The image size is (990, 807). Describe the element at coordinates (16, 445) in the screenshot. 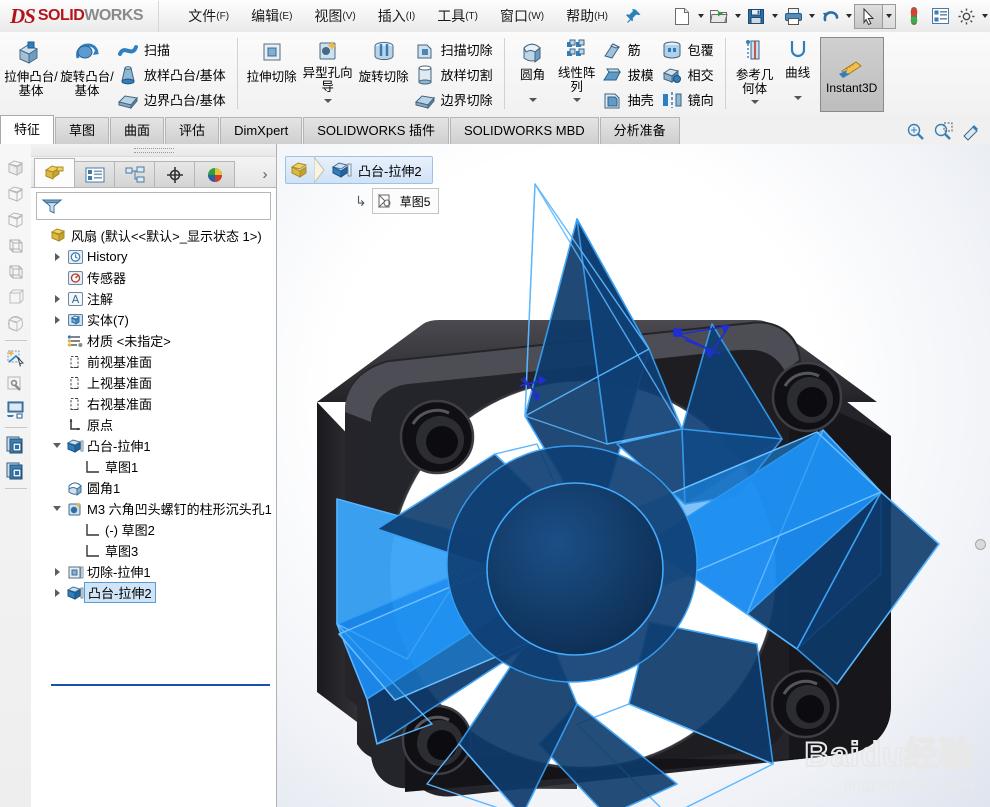

I see `hide-show-items-icon` at that location.